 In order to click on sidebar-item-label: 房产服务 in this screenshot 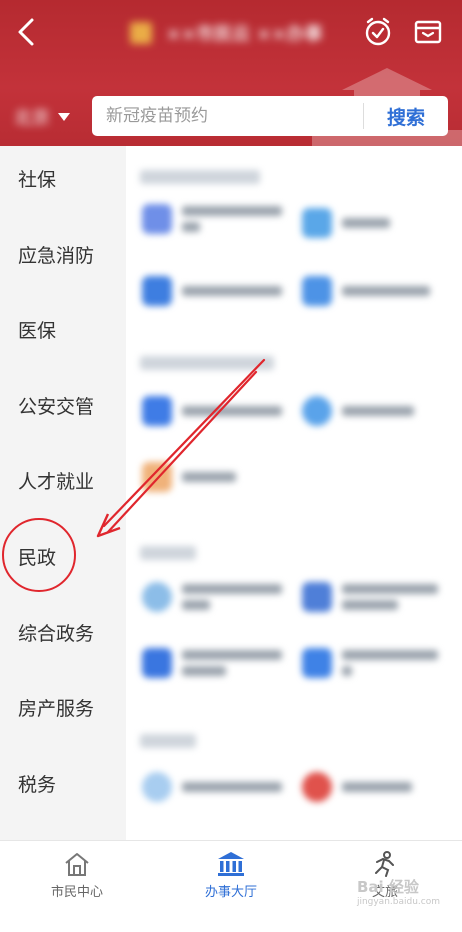, I will do `click(56, 708)`.